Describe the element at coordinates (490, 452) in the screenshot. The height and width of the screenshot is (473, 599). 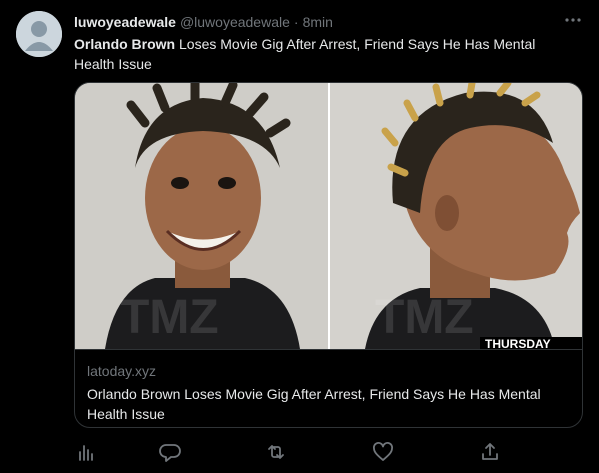
I see `share-icon` at that location.